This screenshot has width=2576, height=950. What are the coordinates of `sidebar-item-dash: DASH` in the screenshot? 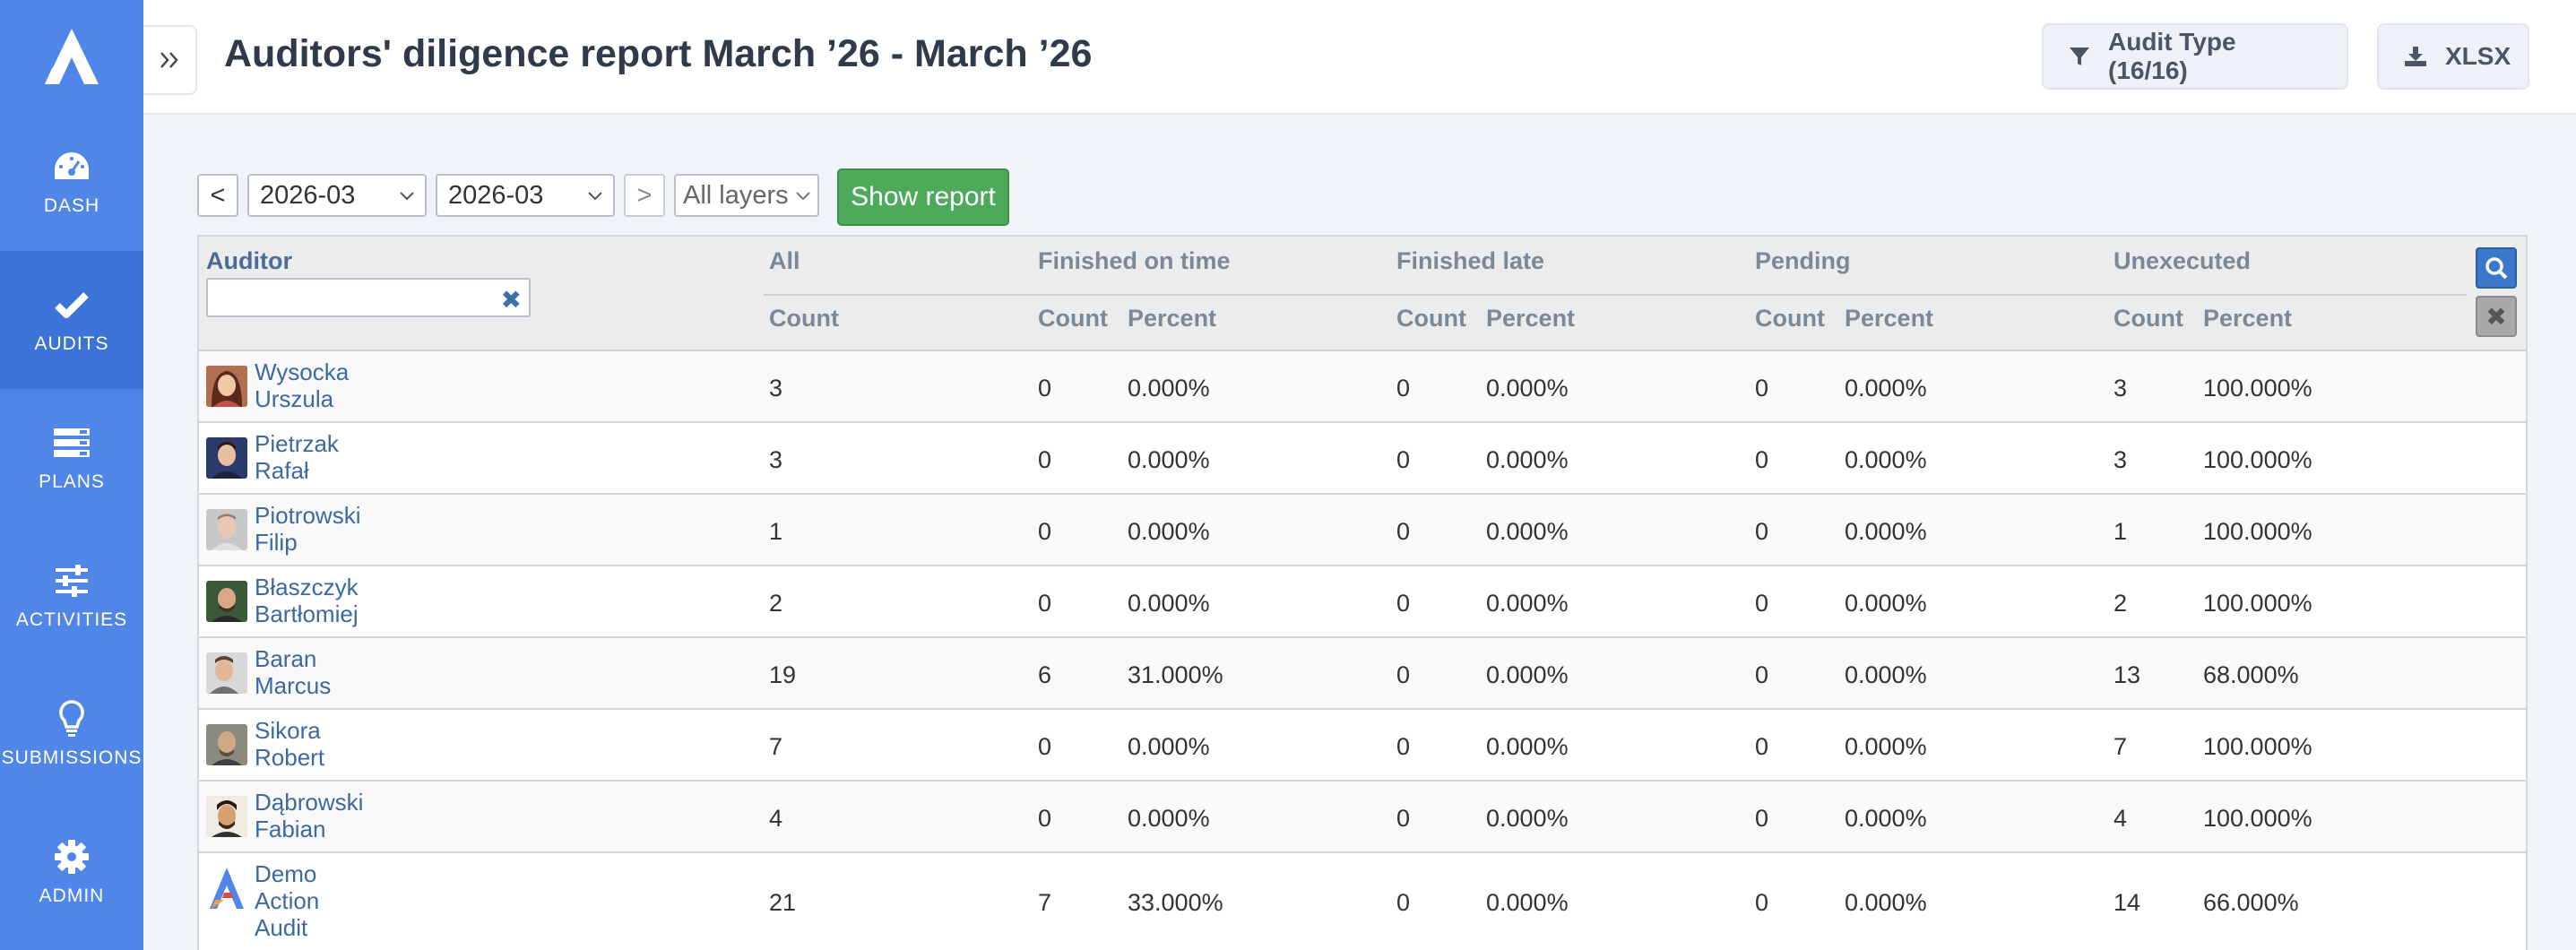 It's located at (71, 182).